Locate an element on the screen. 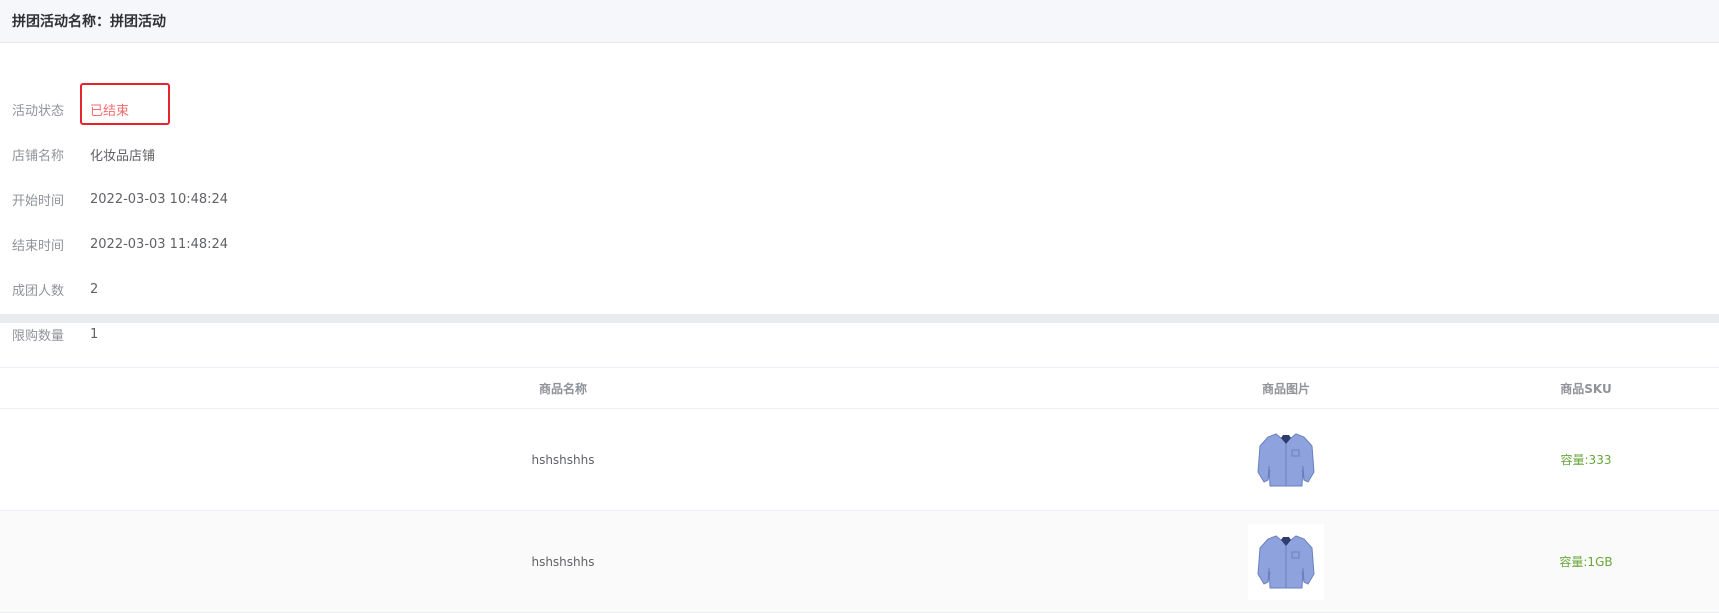 This screenshot has height=613, width=1719. info-row-purchase-limit: 限购数量 1 is located at coordinates (55, 334).